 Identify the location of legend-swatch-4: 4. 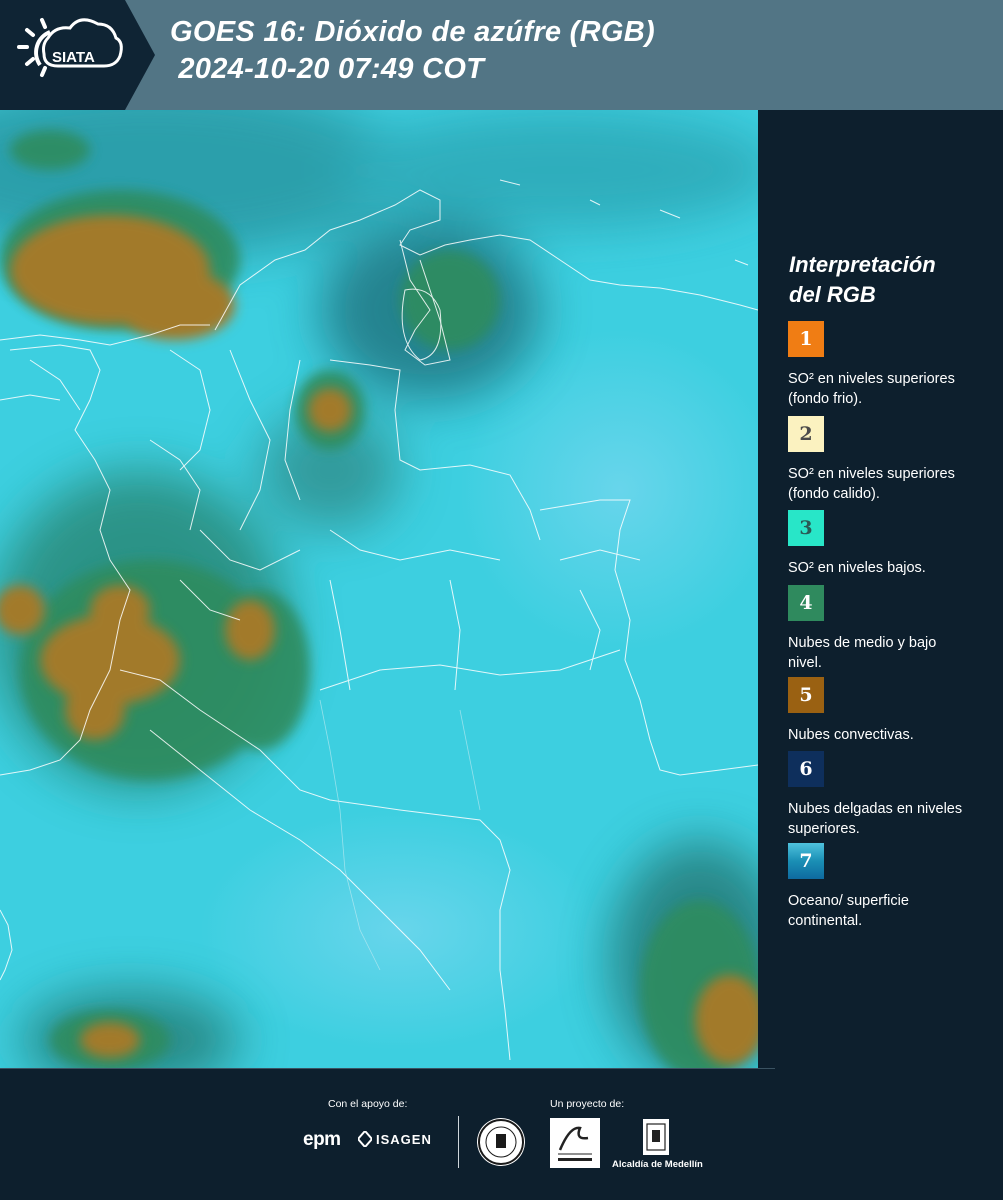
(806, 603).